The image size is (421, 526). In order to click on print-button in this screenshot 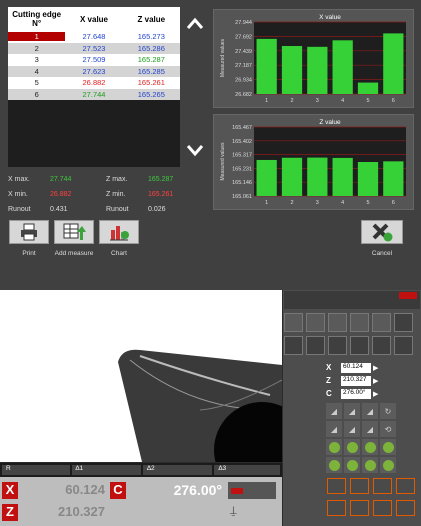, I will do `click(29, 232)`.